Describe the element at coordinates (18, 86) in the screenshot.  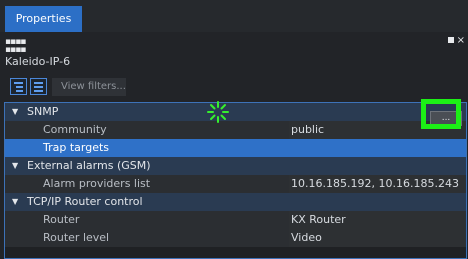
I see `tree-view-button` at that location.